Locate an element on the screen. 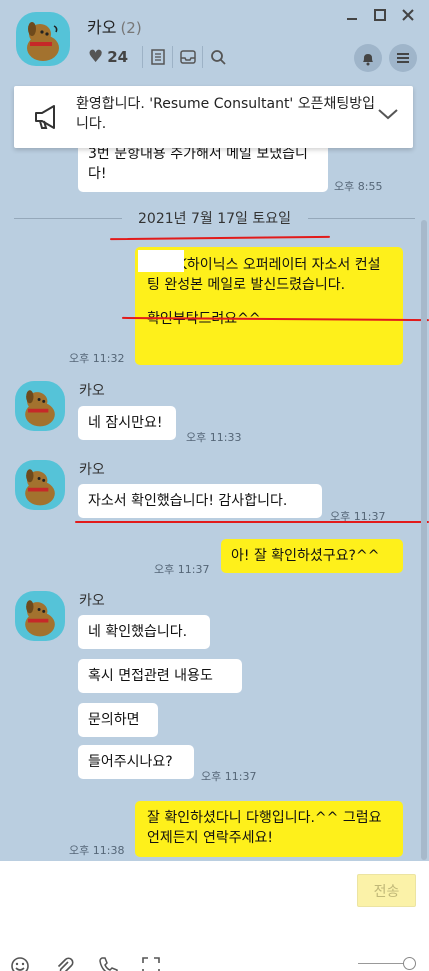  message-bubble-other: 문의하면 is located at coordinates (118, 720).